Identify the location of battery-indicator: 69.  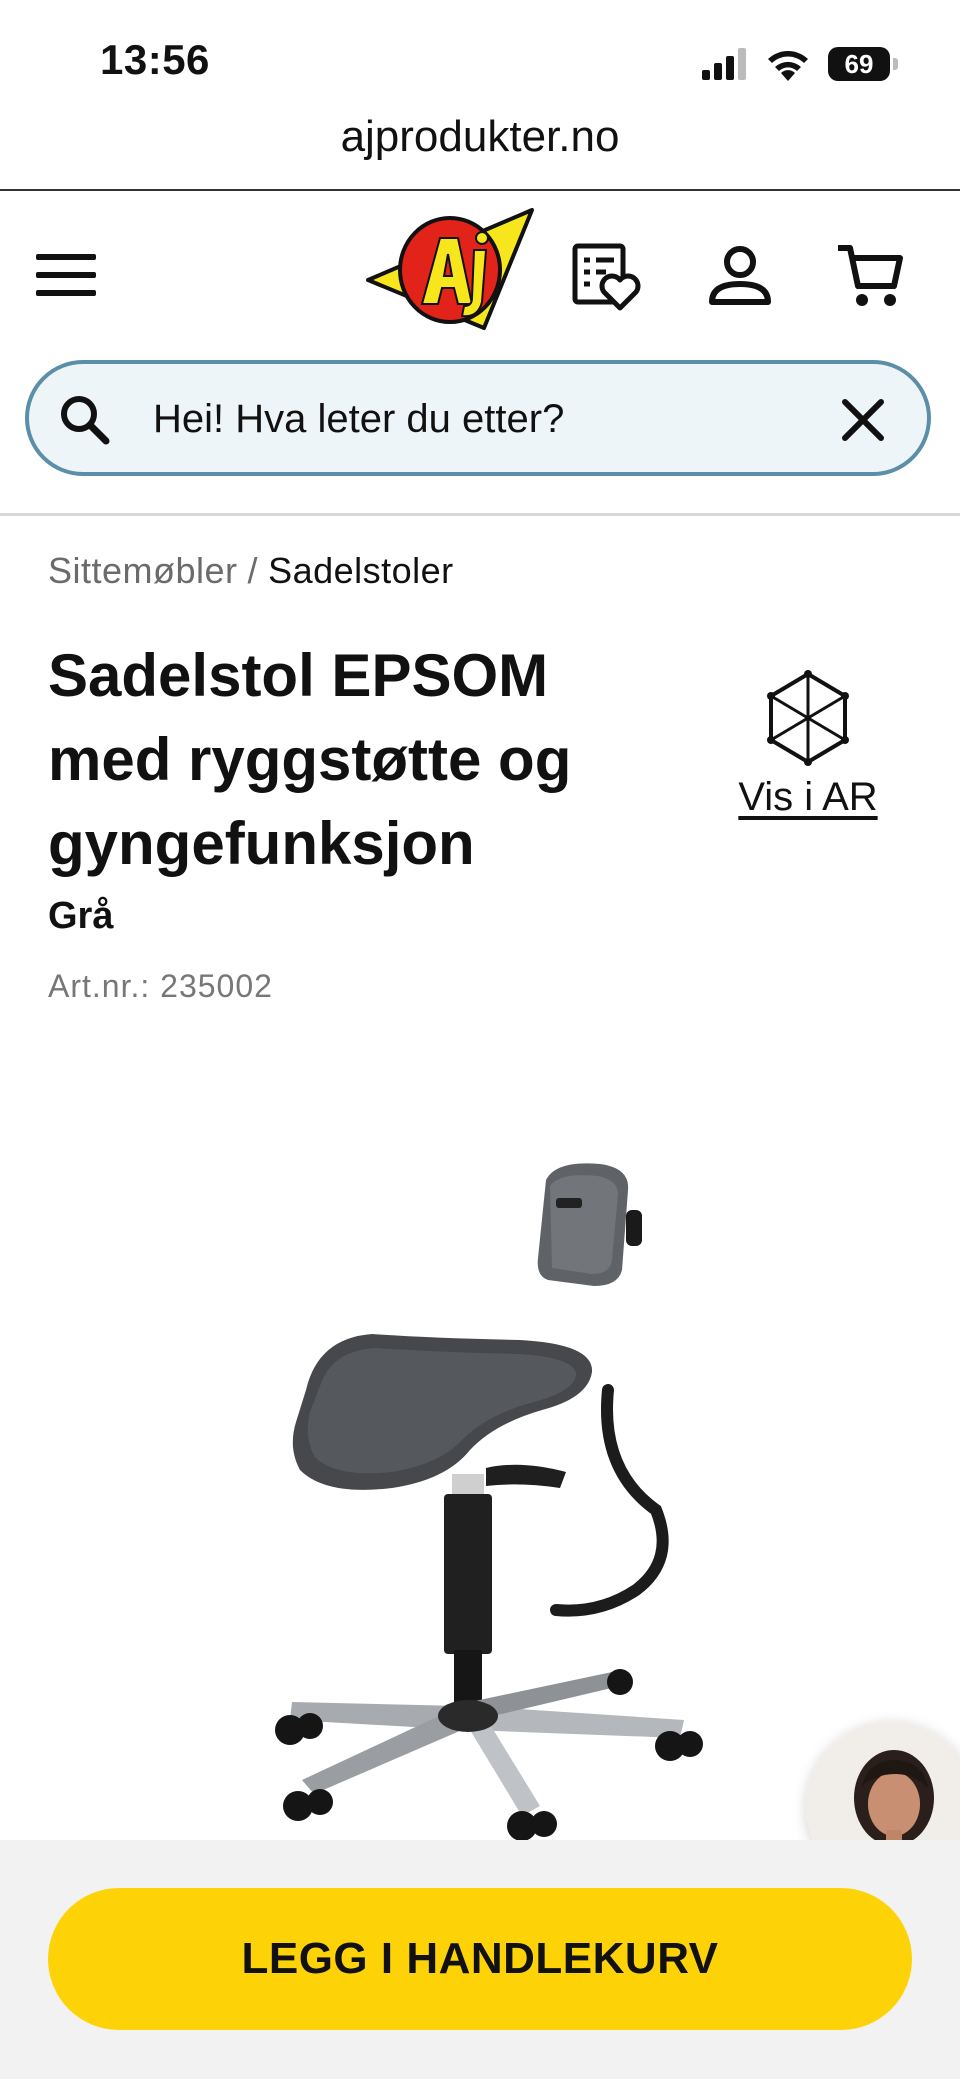
(863, 64).